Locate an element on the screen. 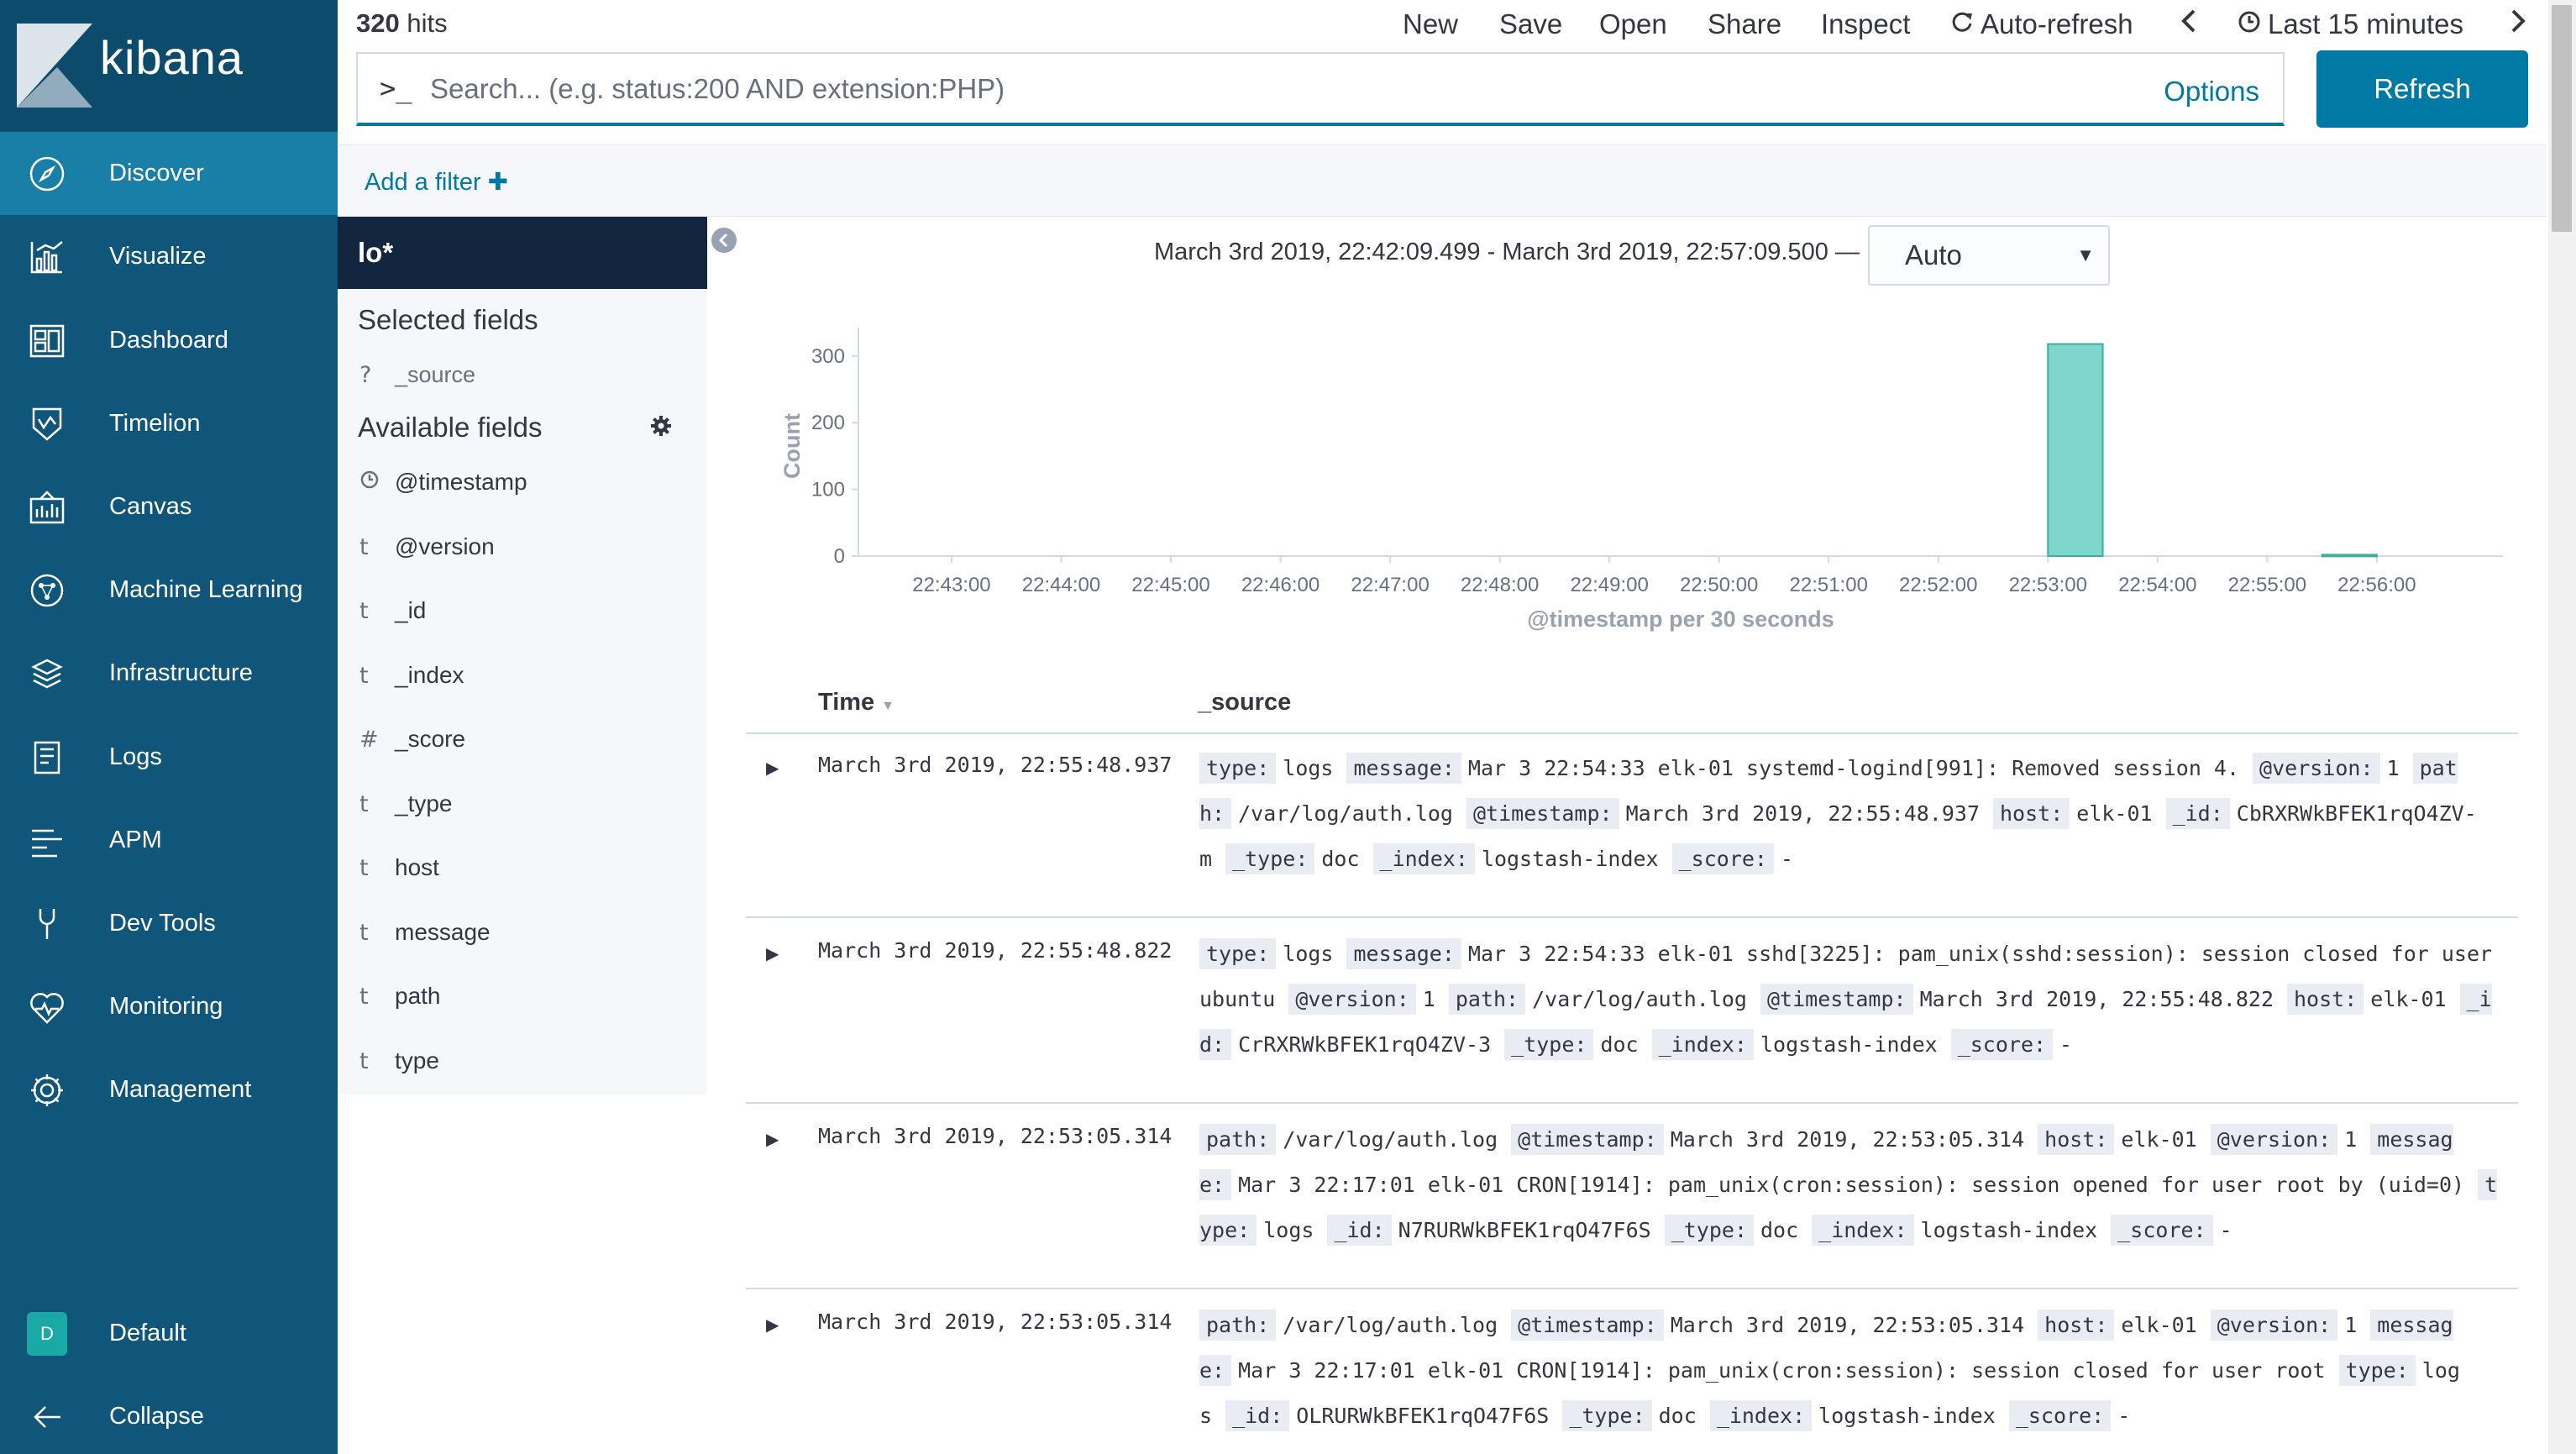  field-index: t _index is located at coordinates (522, 675).